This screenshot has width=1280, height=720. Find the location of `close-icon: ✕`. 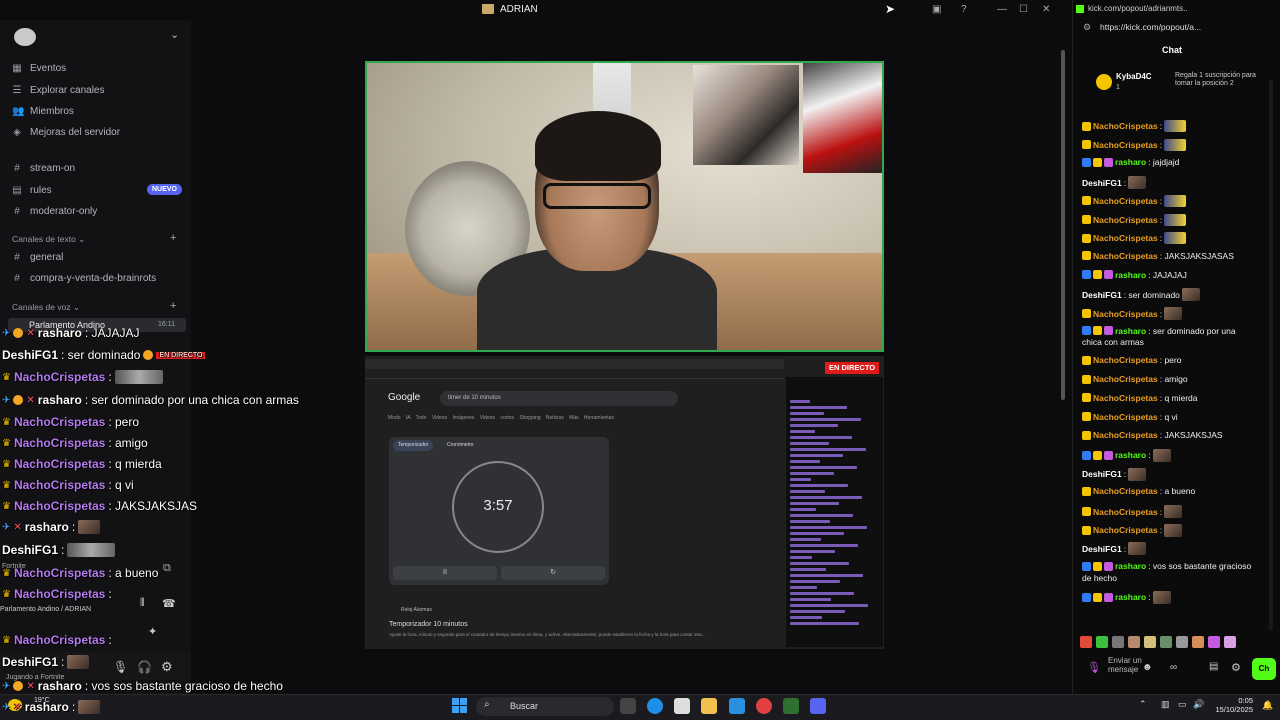

close-icon: ✕ is located at coordinates (1046, 9).